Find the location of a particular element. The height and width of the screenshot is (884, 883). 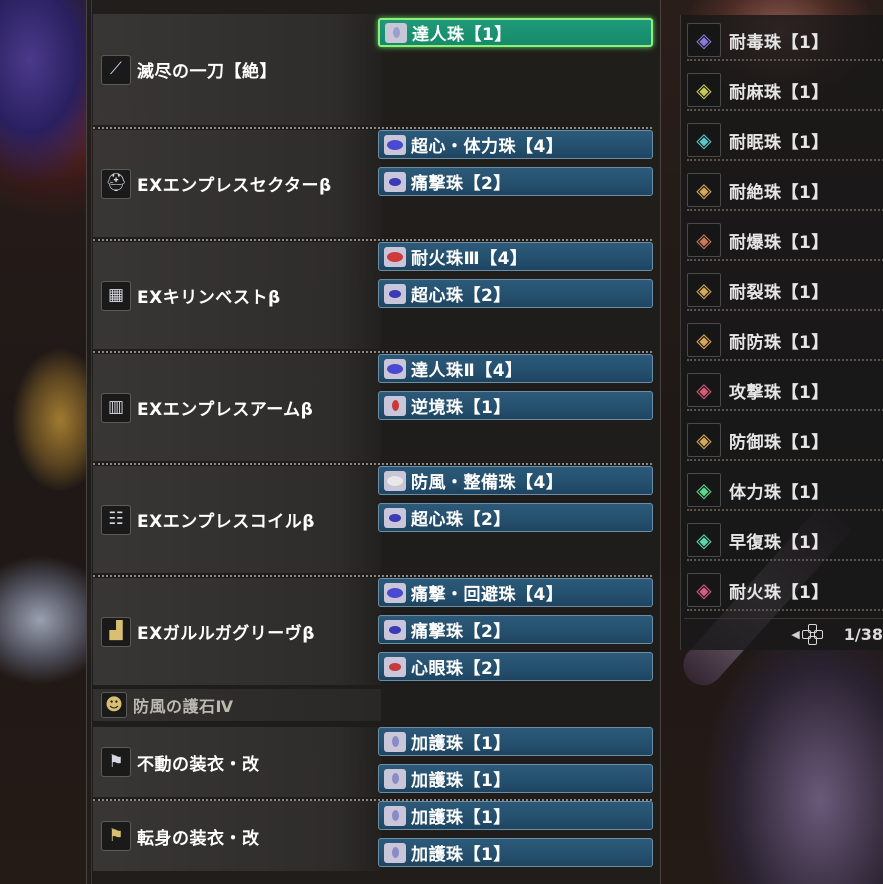

decoration-slot: 防風・整備珠【4】 is located at coordinates (515, 480).